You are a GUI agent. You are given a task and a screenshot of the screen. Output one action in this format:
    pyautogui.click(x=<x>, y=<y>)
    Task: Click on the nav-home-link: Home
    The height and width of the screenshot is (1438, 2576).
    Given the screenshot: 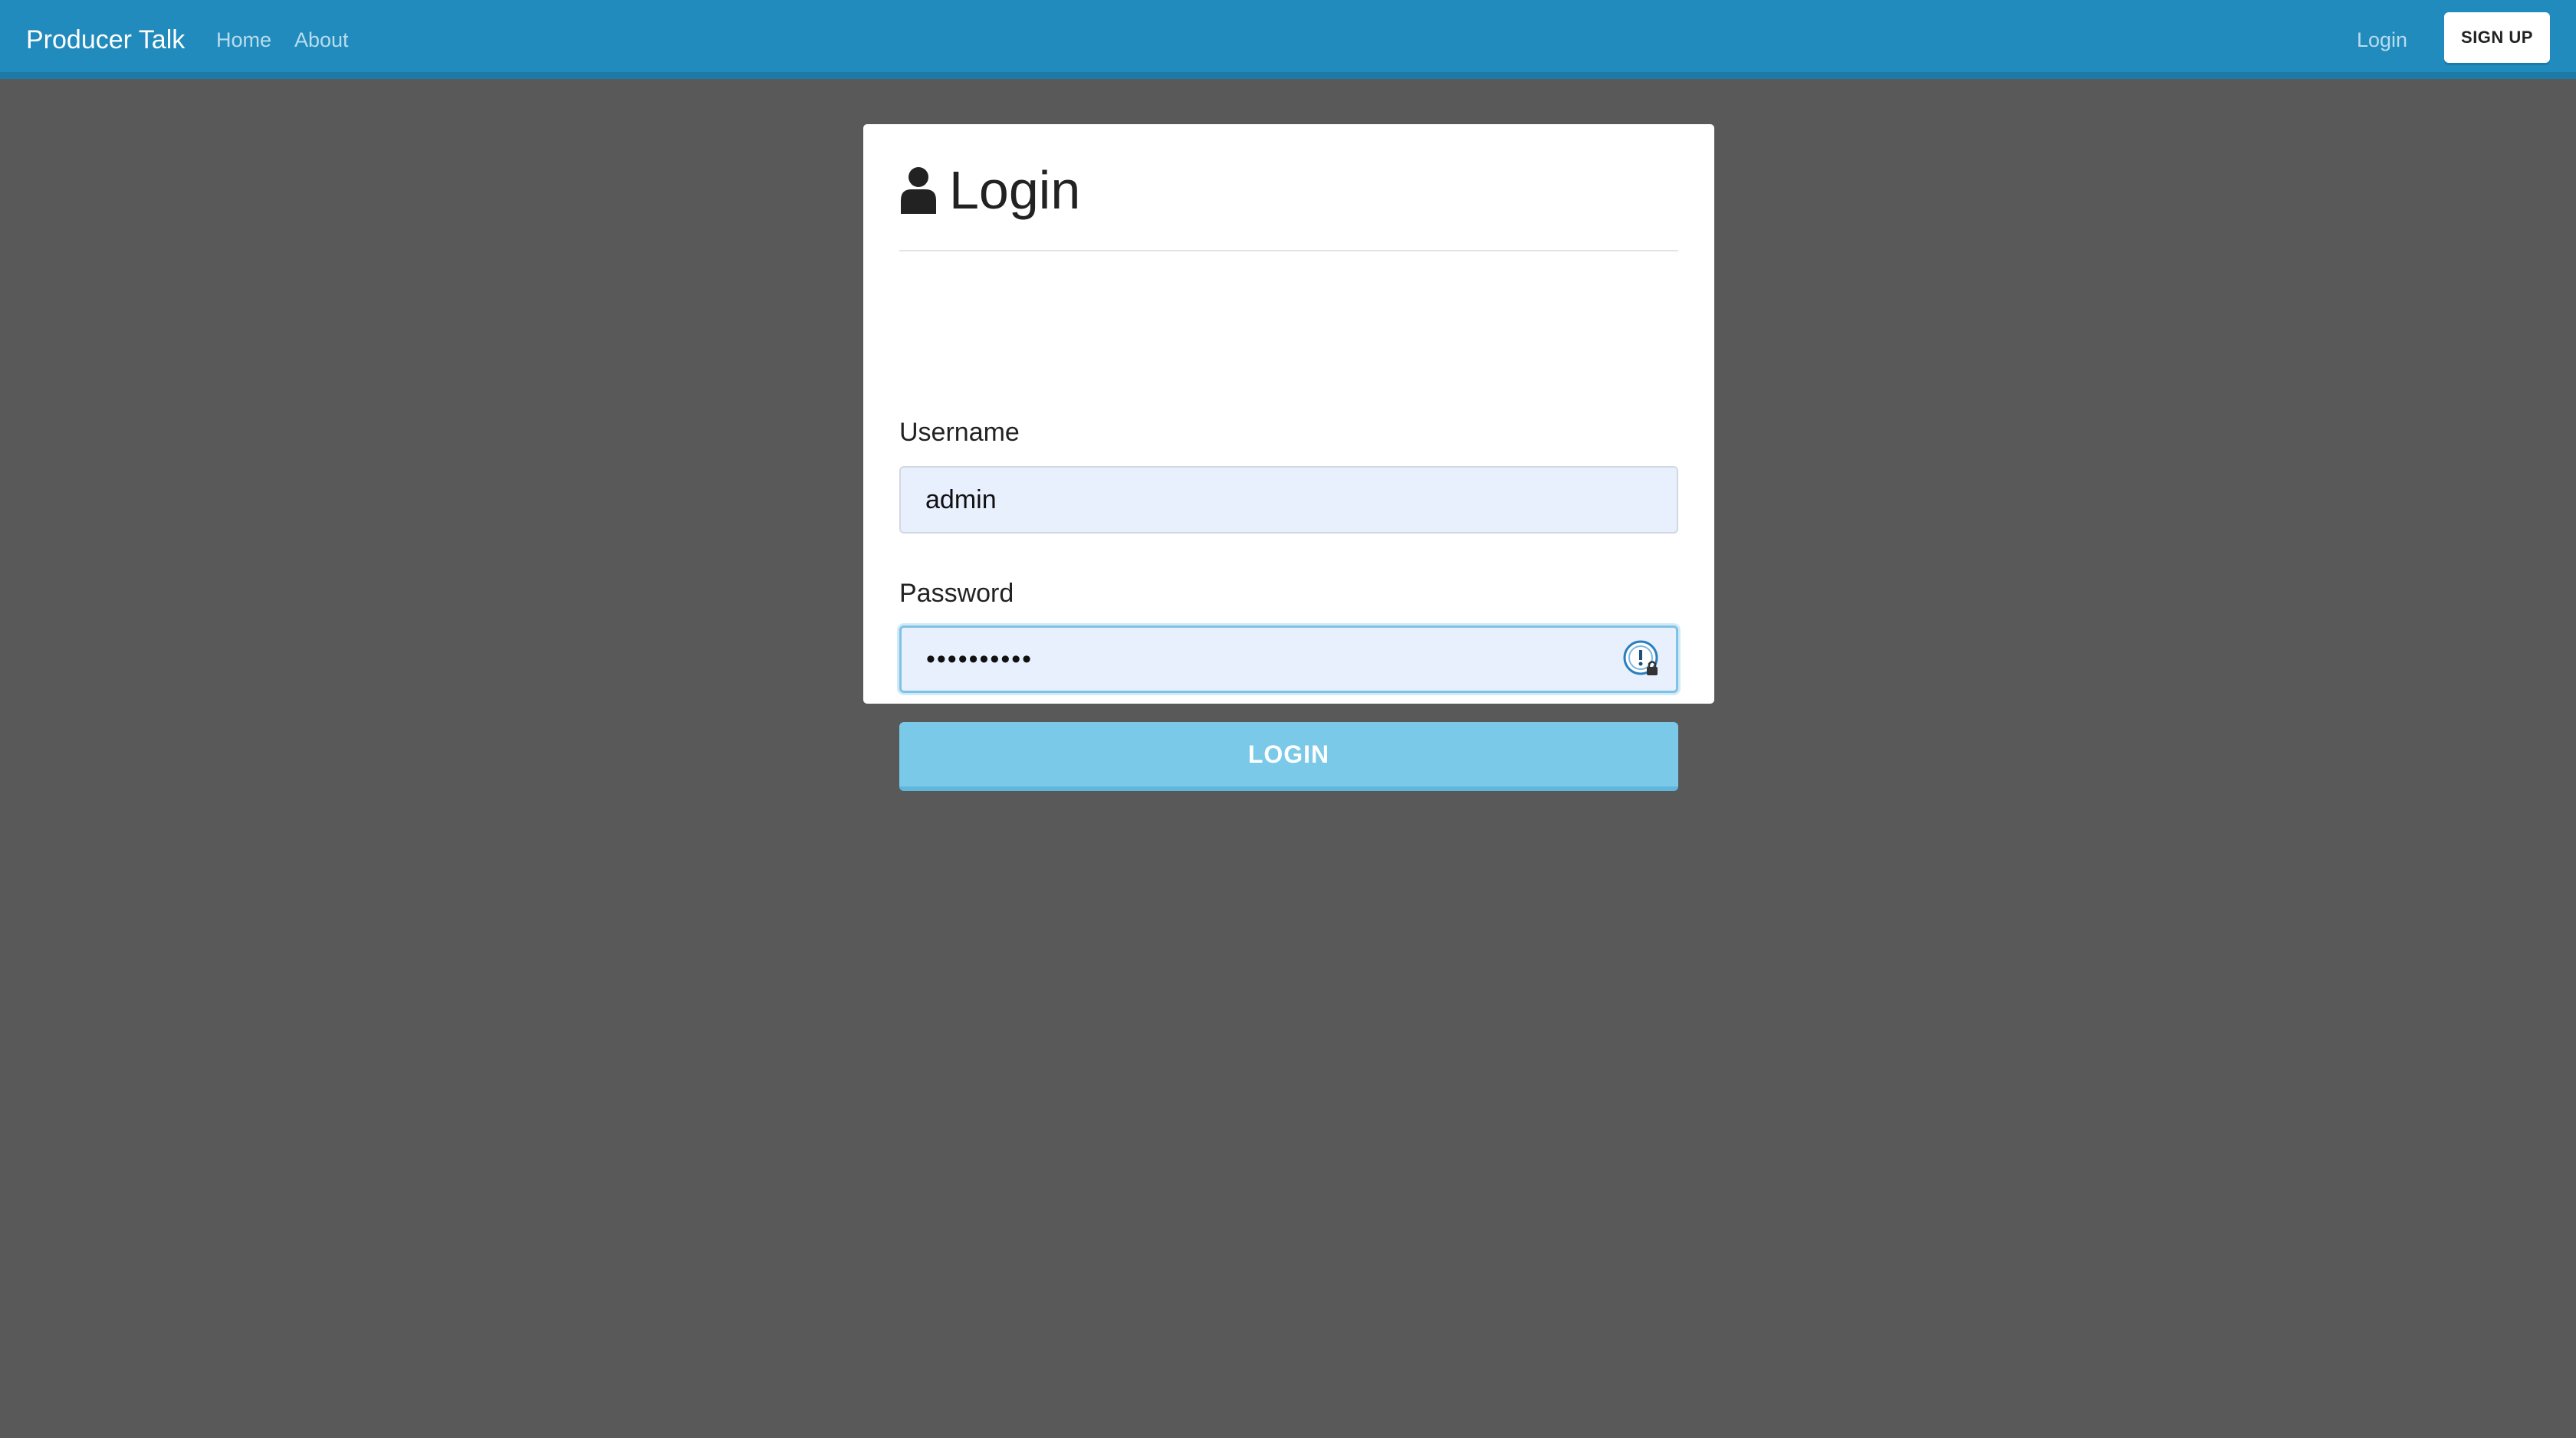 What is the action you would take?
    pyautogui.click(x=244, y=40)
    